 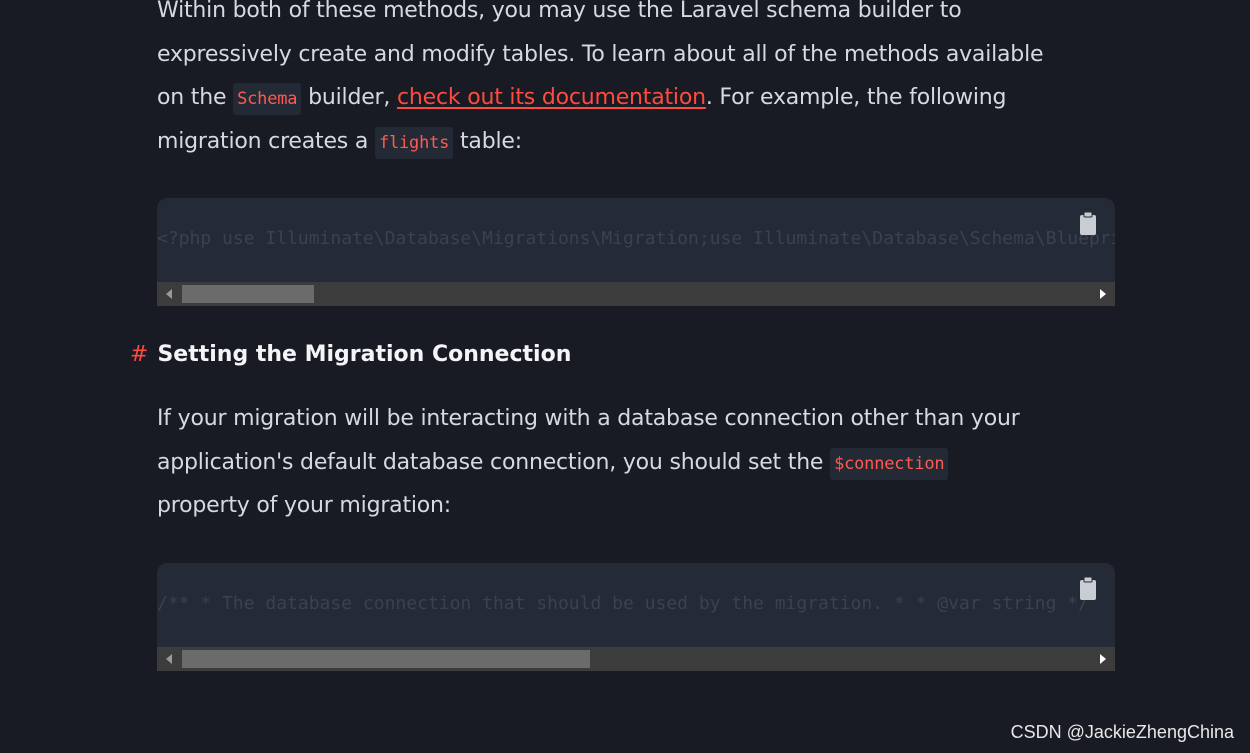 I want to click on heading-anchor-link: #, so click(x=139, y=354).